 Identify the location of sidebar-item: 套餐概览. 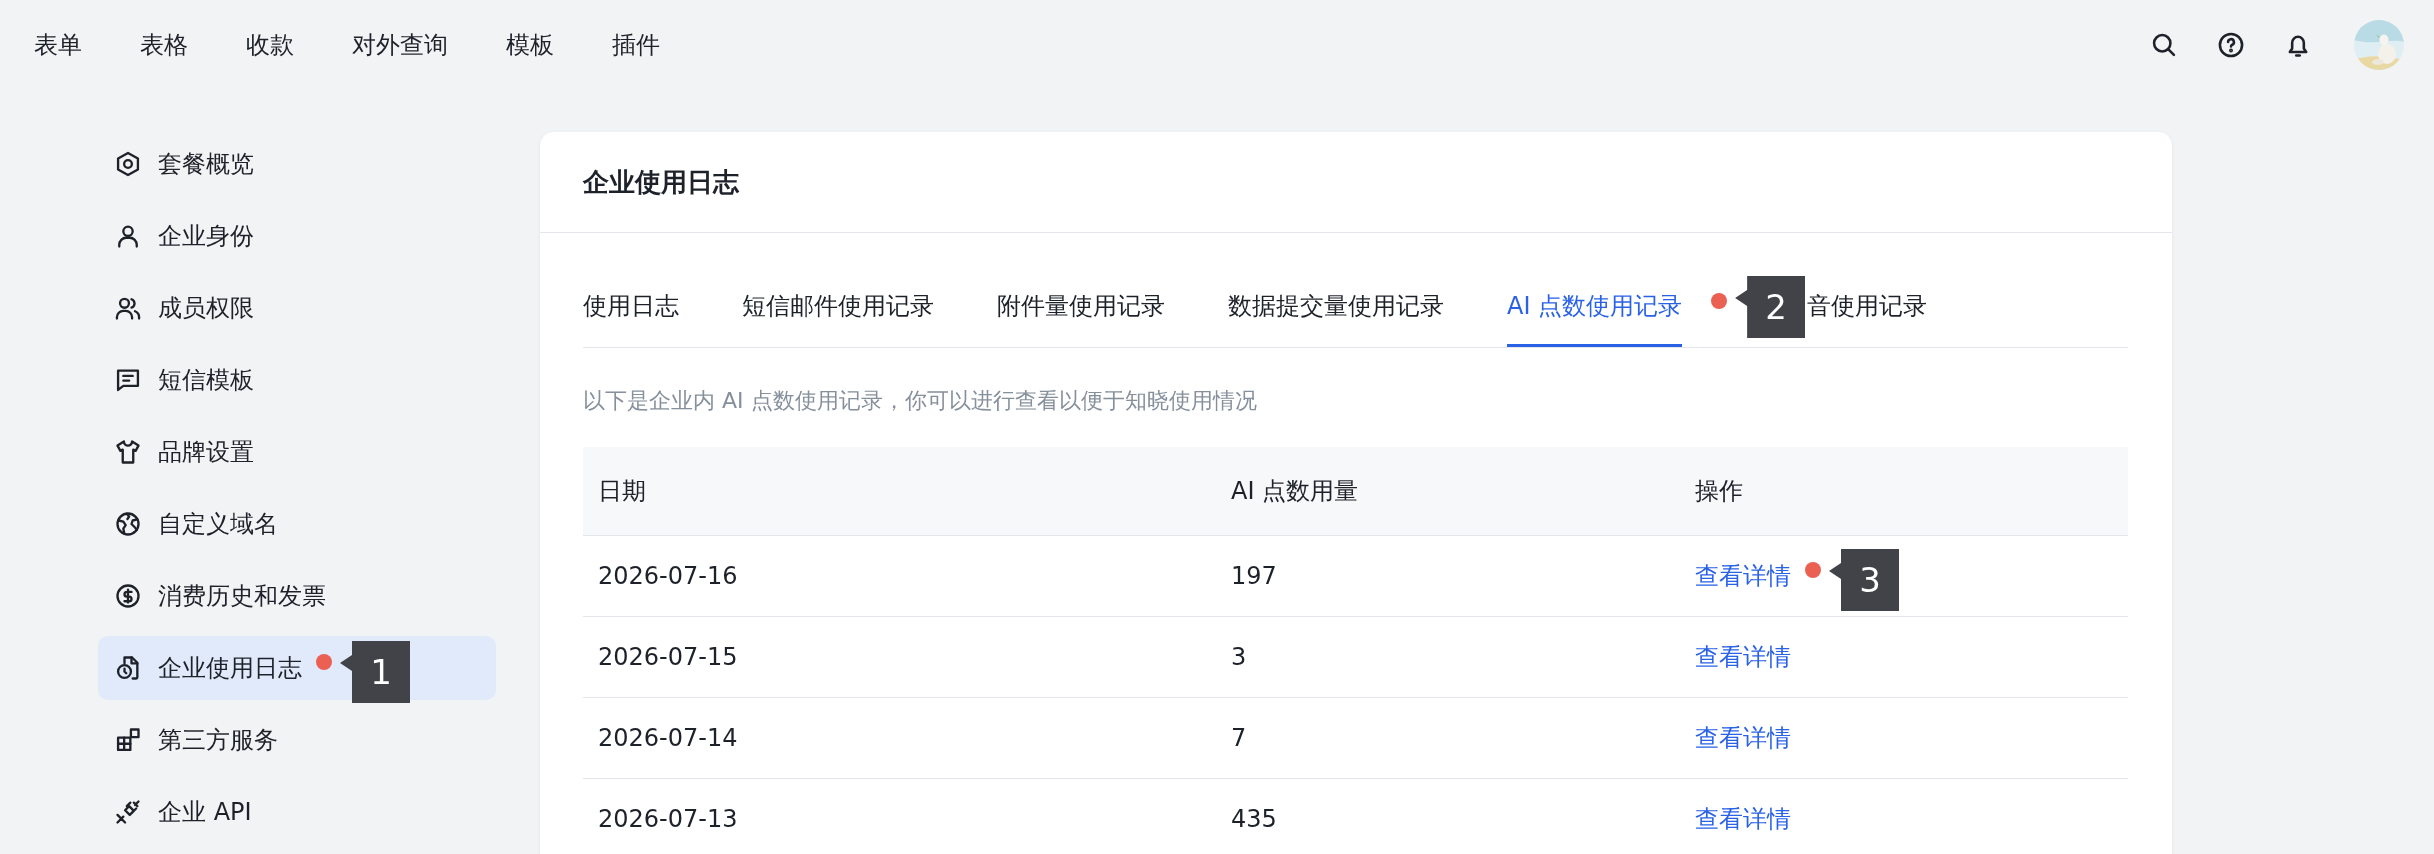
(297, 164).